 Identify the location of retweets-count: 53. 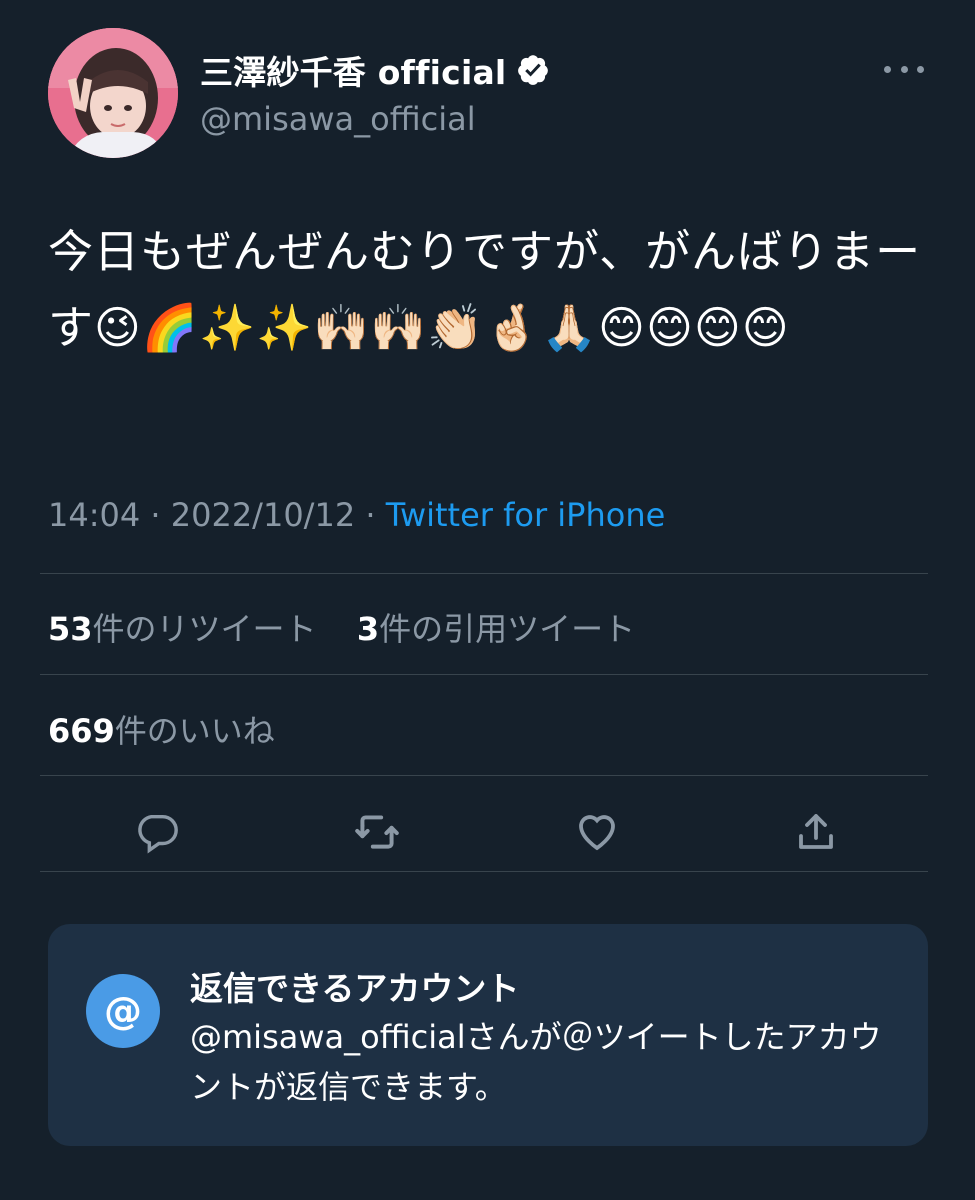
(70, 629).